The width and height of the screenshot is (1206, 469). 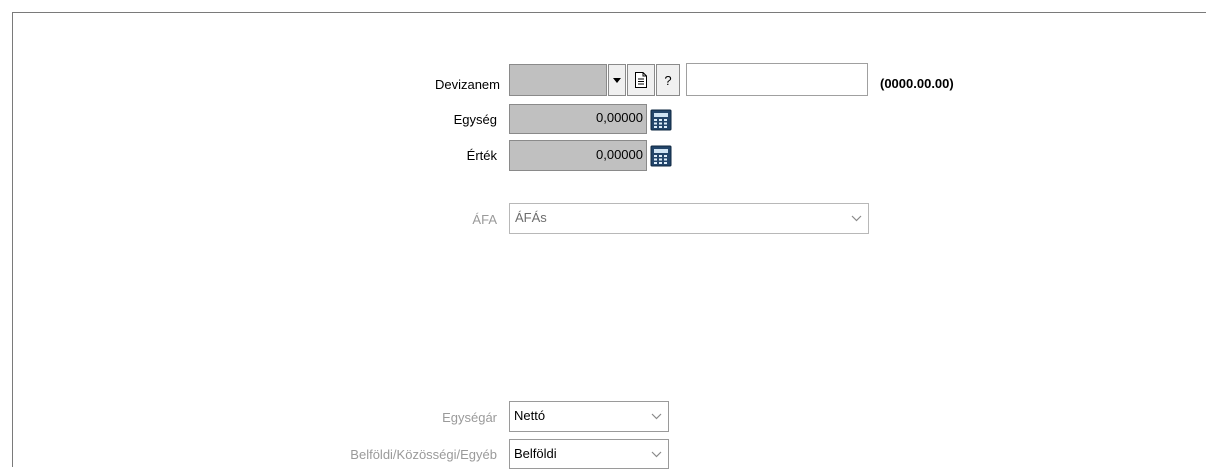 I want to click on afa-select-value: ÁFÁs, so click(x=531, y=217).